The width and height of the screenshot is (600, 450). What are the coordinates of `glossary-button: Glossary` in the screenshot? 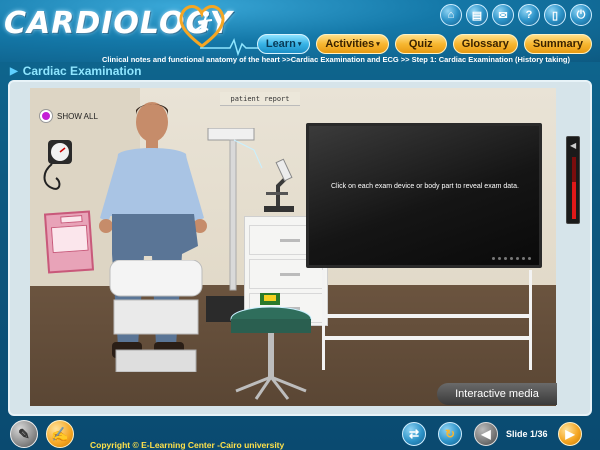 It's located at (485, 44).